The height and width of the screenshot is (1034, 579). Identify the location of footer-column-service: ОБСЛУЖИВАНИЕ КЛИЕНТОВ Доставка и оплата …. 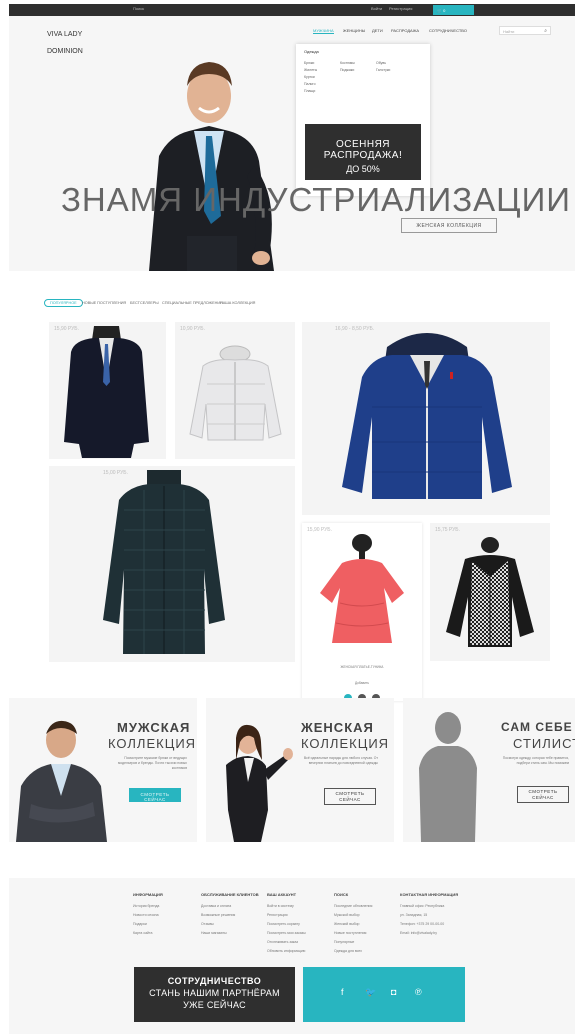
(230, 913).